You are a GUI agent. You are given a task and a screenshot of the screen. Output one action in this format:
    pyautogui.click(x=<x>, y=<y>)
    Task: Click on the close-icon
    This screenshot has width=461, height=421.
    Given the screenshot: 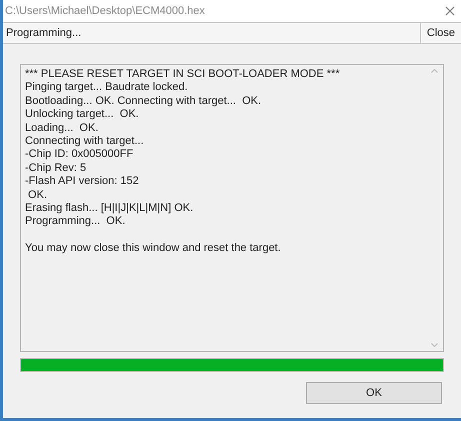 What is the action you would take?
    pyautogui.click(x=450, y=11)
    